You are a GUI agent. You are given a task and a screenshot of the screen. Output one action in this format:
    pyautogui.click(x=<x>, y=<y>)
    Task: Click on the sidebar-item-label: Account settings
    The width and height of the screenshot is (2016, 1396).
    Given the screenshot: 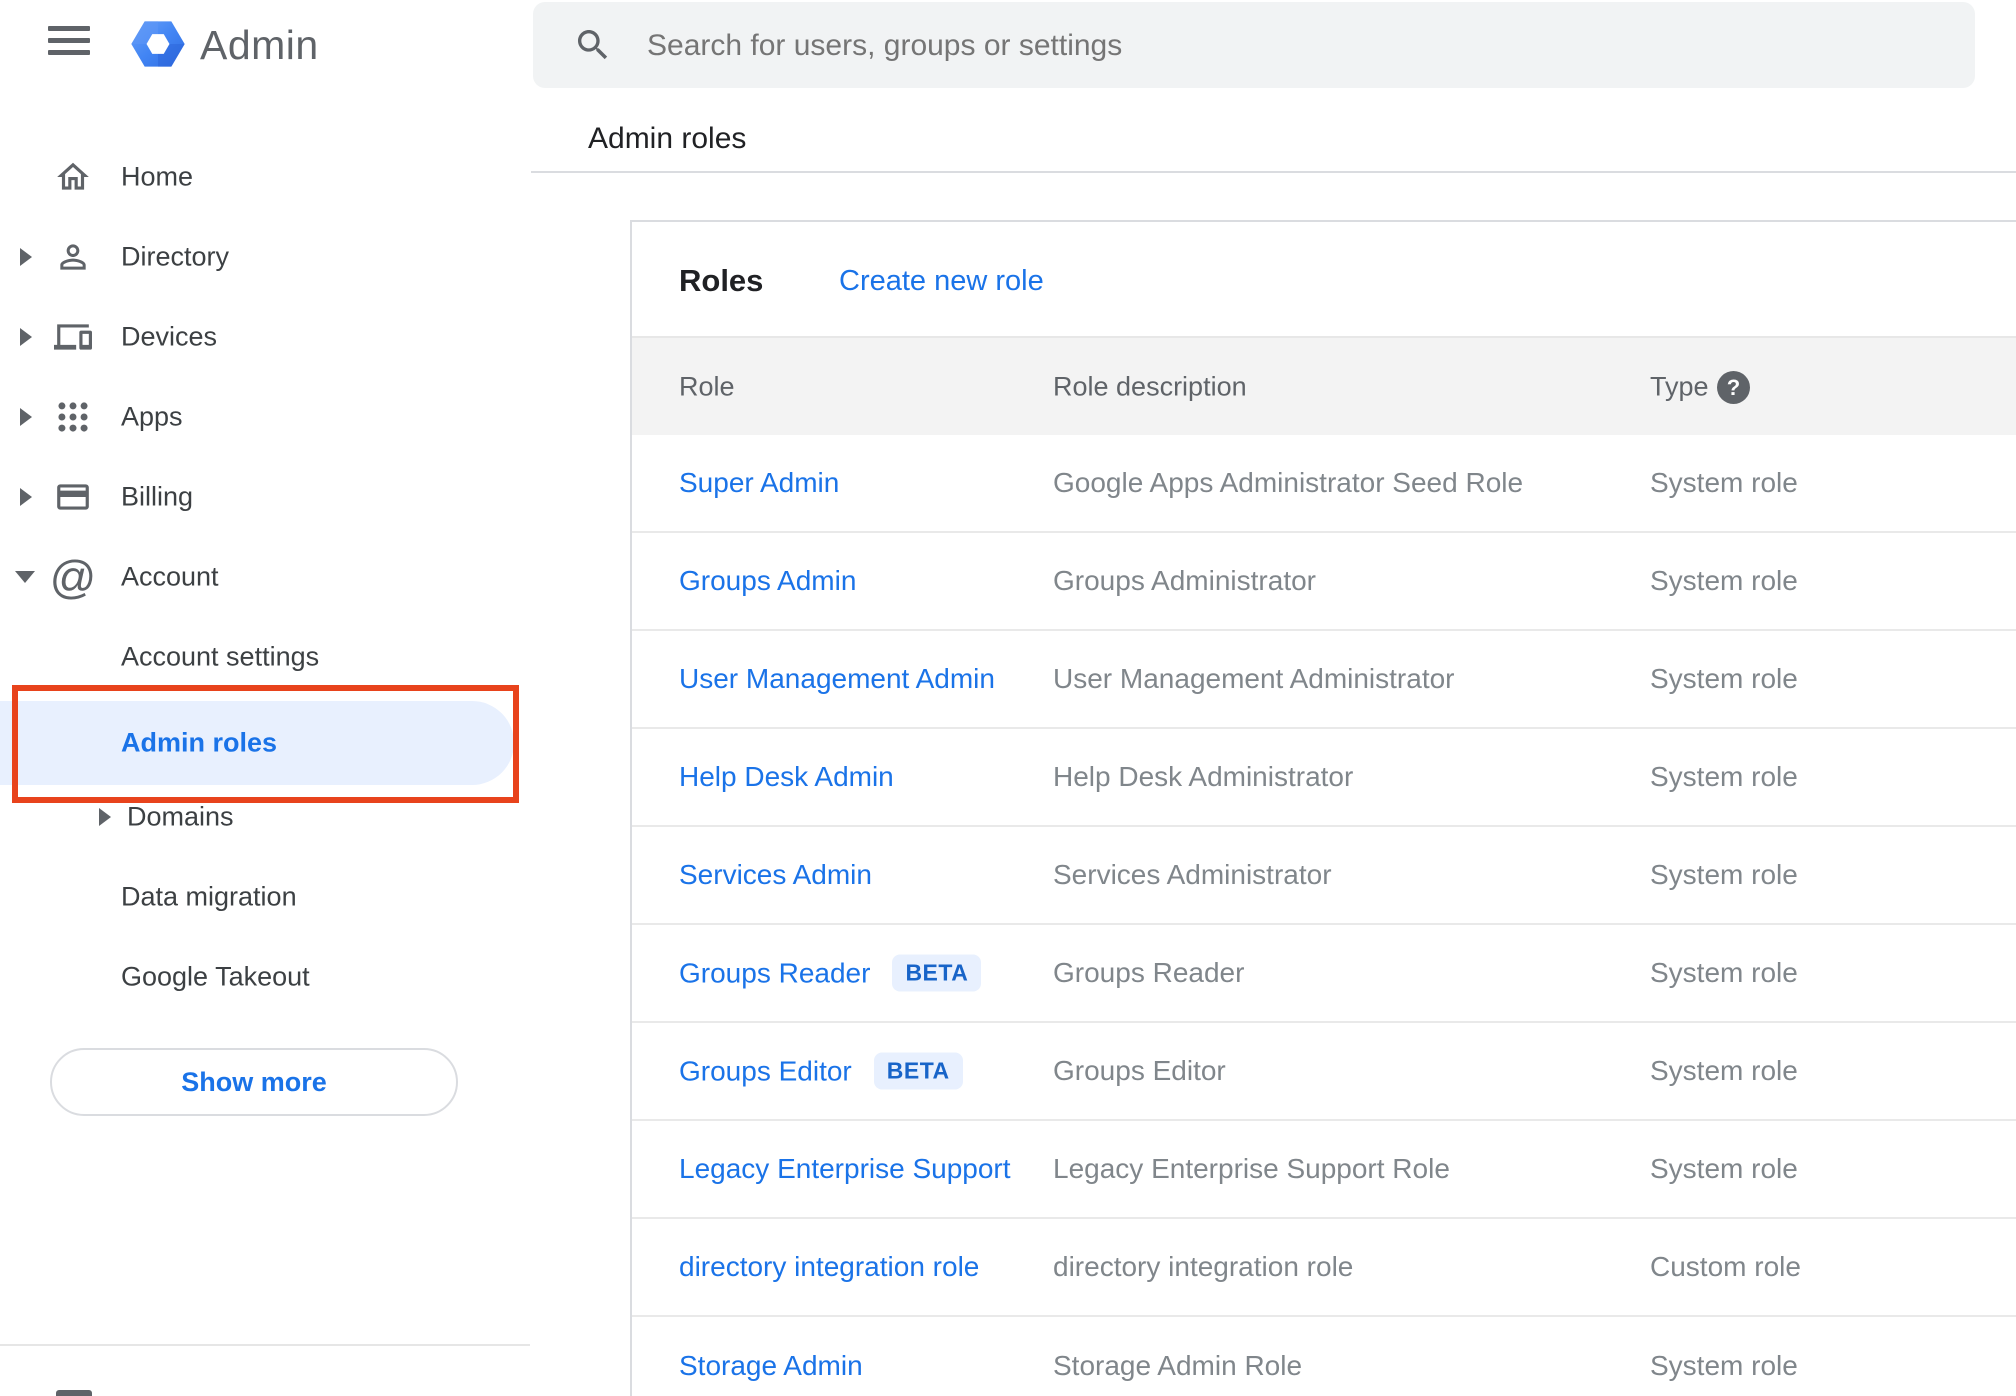 What is the action you would take?
    pyautogui.click(x=220, y=656)
    